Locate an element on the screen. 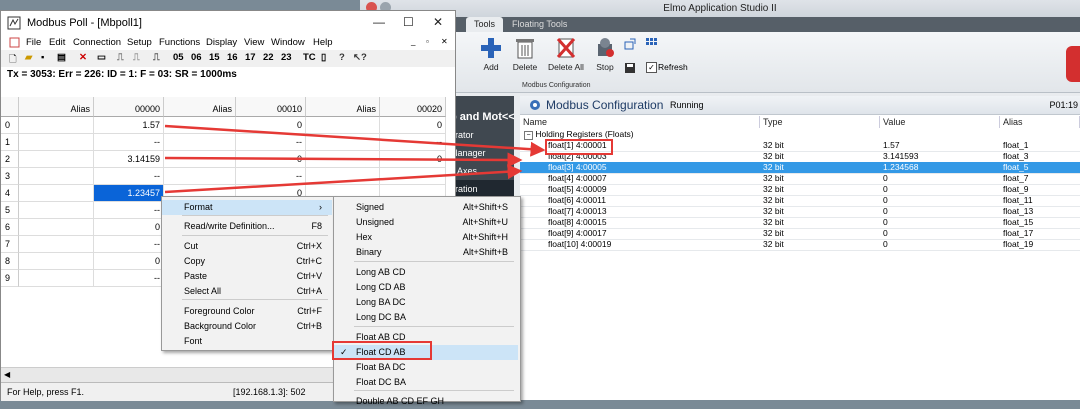 The width and height of the screenshot is (1080, 409). menu-window: Window is located at coordinates (288, 42).